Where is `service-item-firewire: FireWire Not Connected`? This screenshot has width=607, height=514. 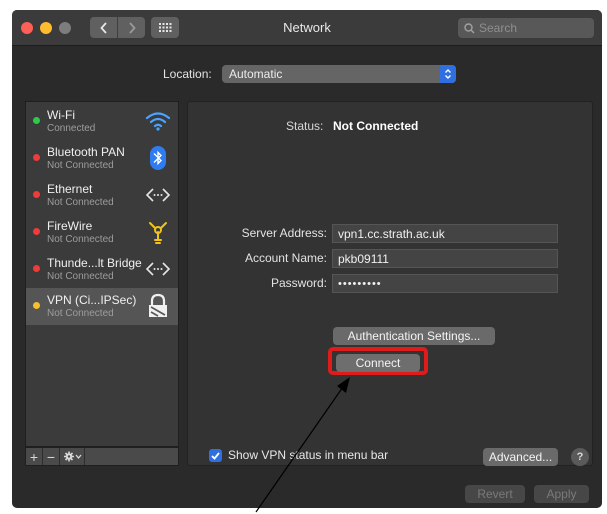
service-item-firewire: FireWire Not Connected is located at coordinates (102, 232).